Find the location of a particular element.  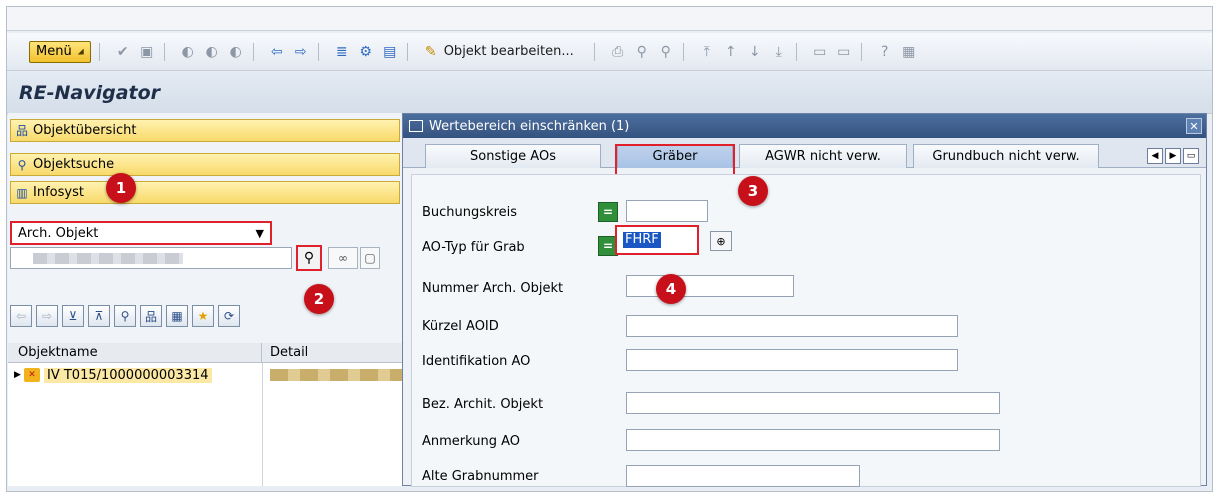

multiple-selection-icon: ⊕ is located at coordinates (721, 241).